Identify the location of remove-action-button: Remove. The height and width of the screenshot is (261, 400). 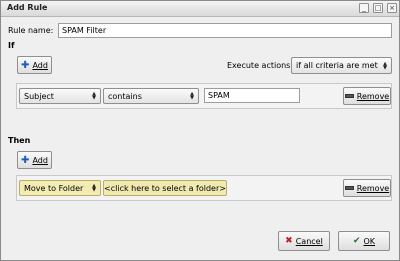
(367, 188).